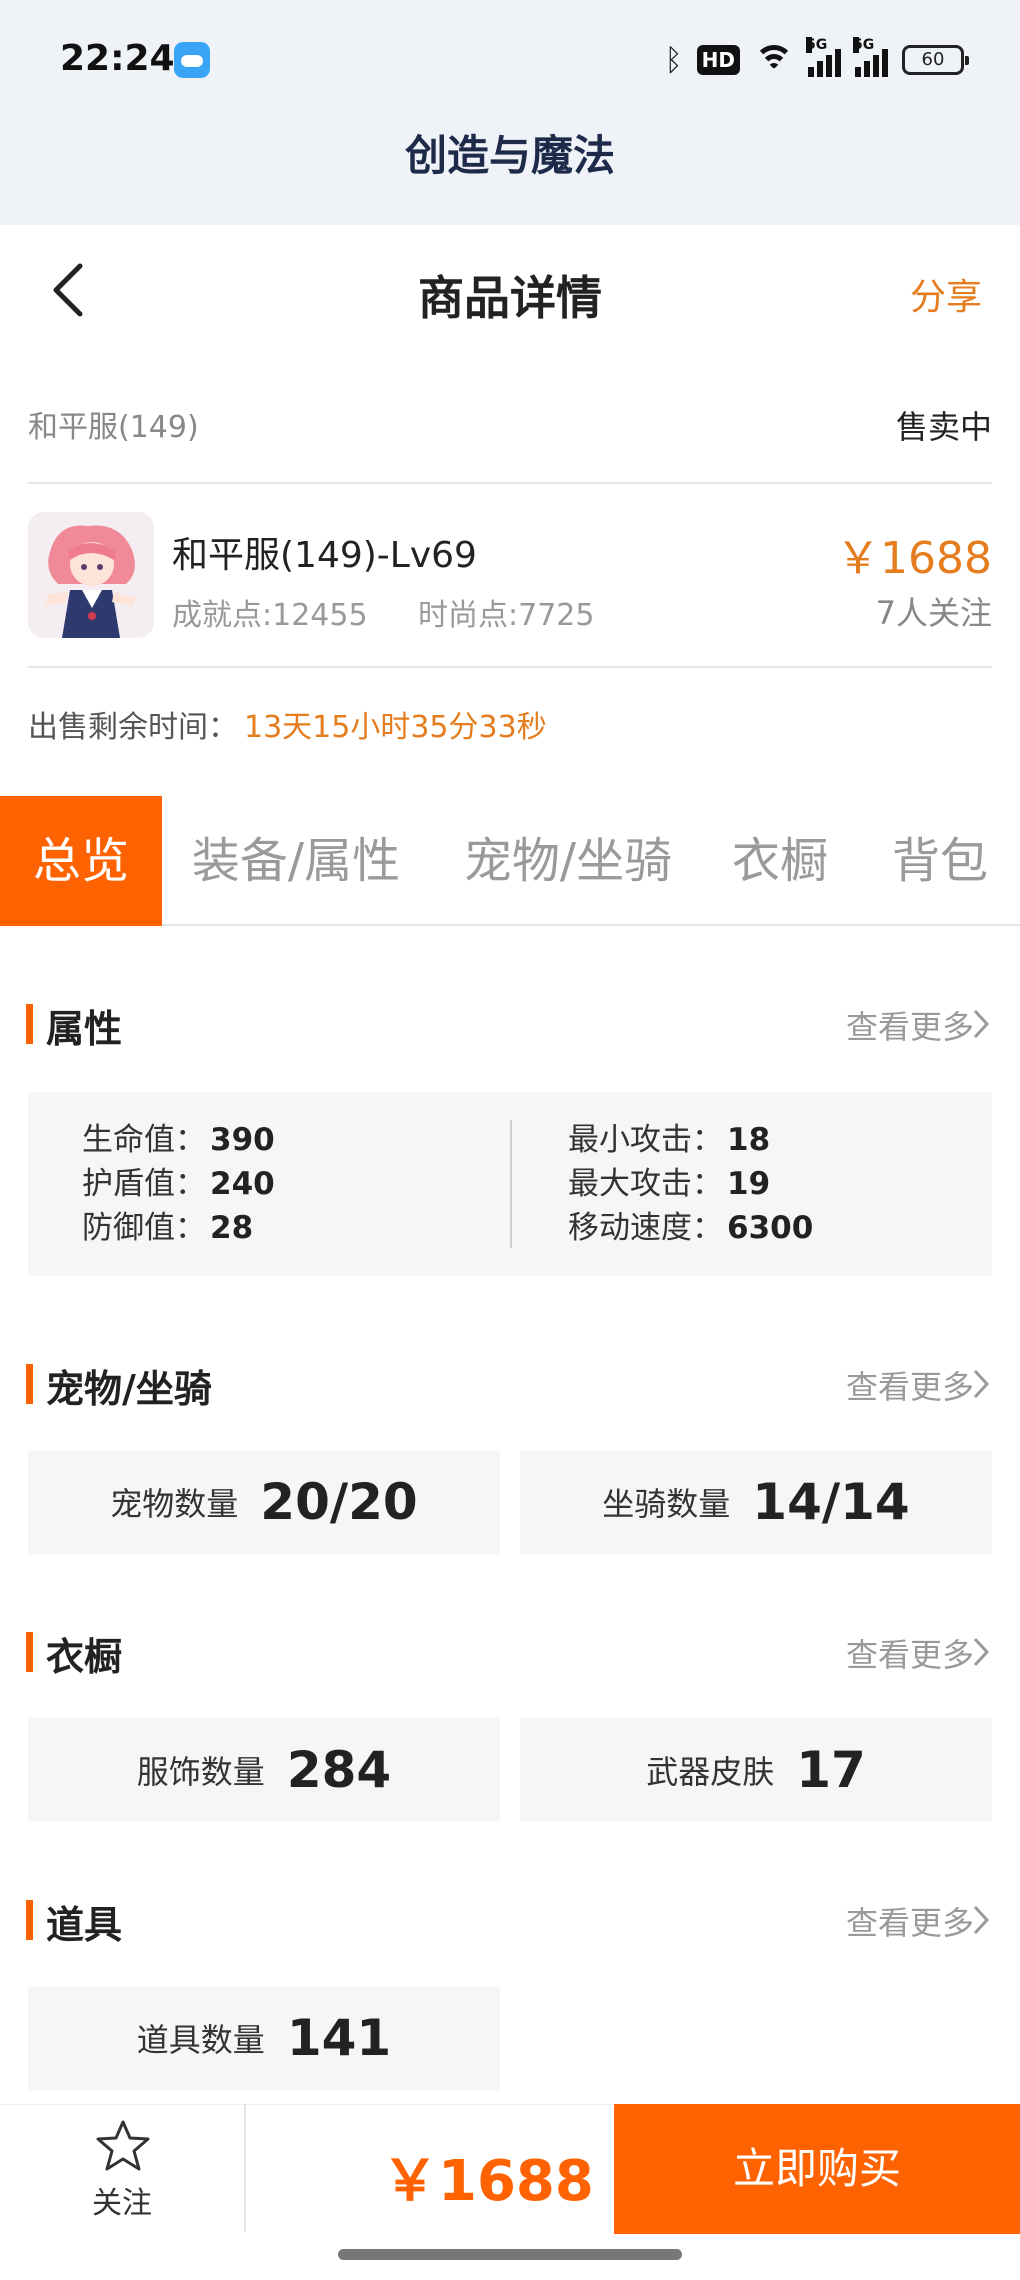 The width and height of the screenshot is (1020, 2280). I want to click on wardrobe-header: 衣橱 查看更多, so click(510, 1652).